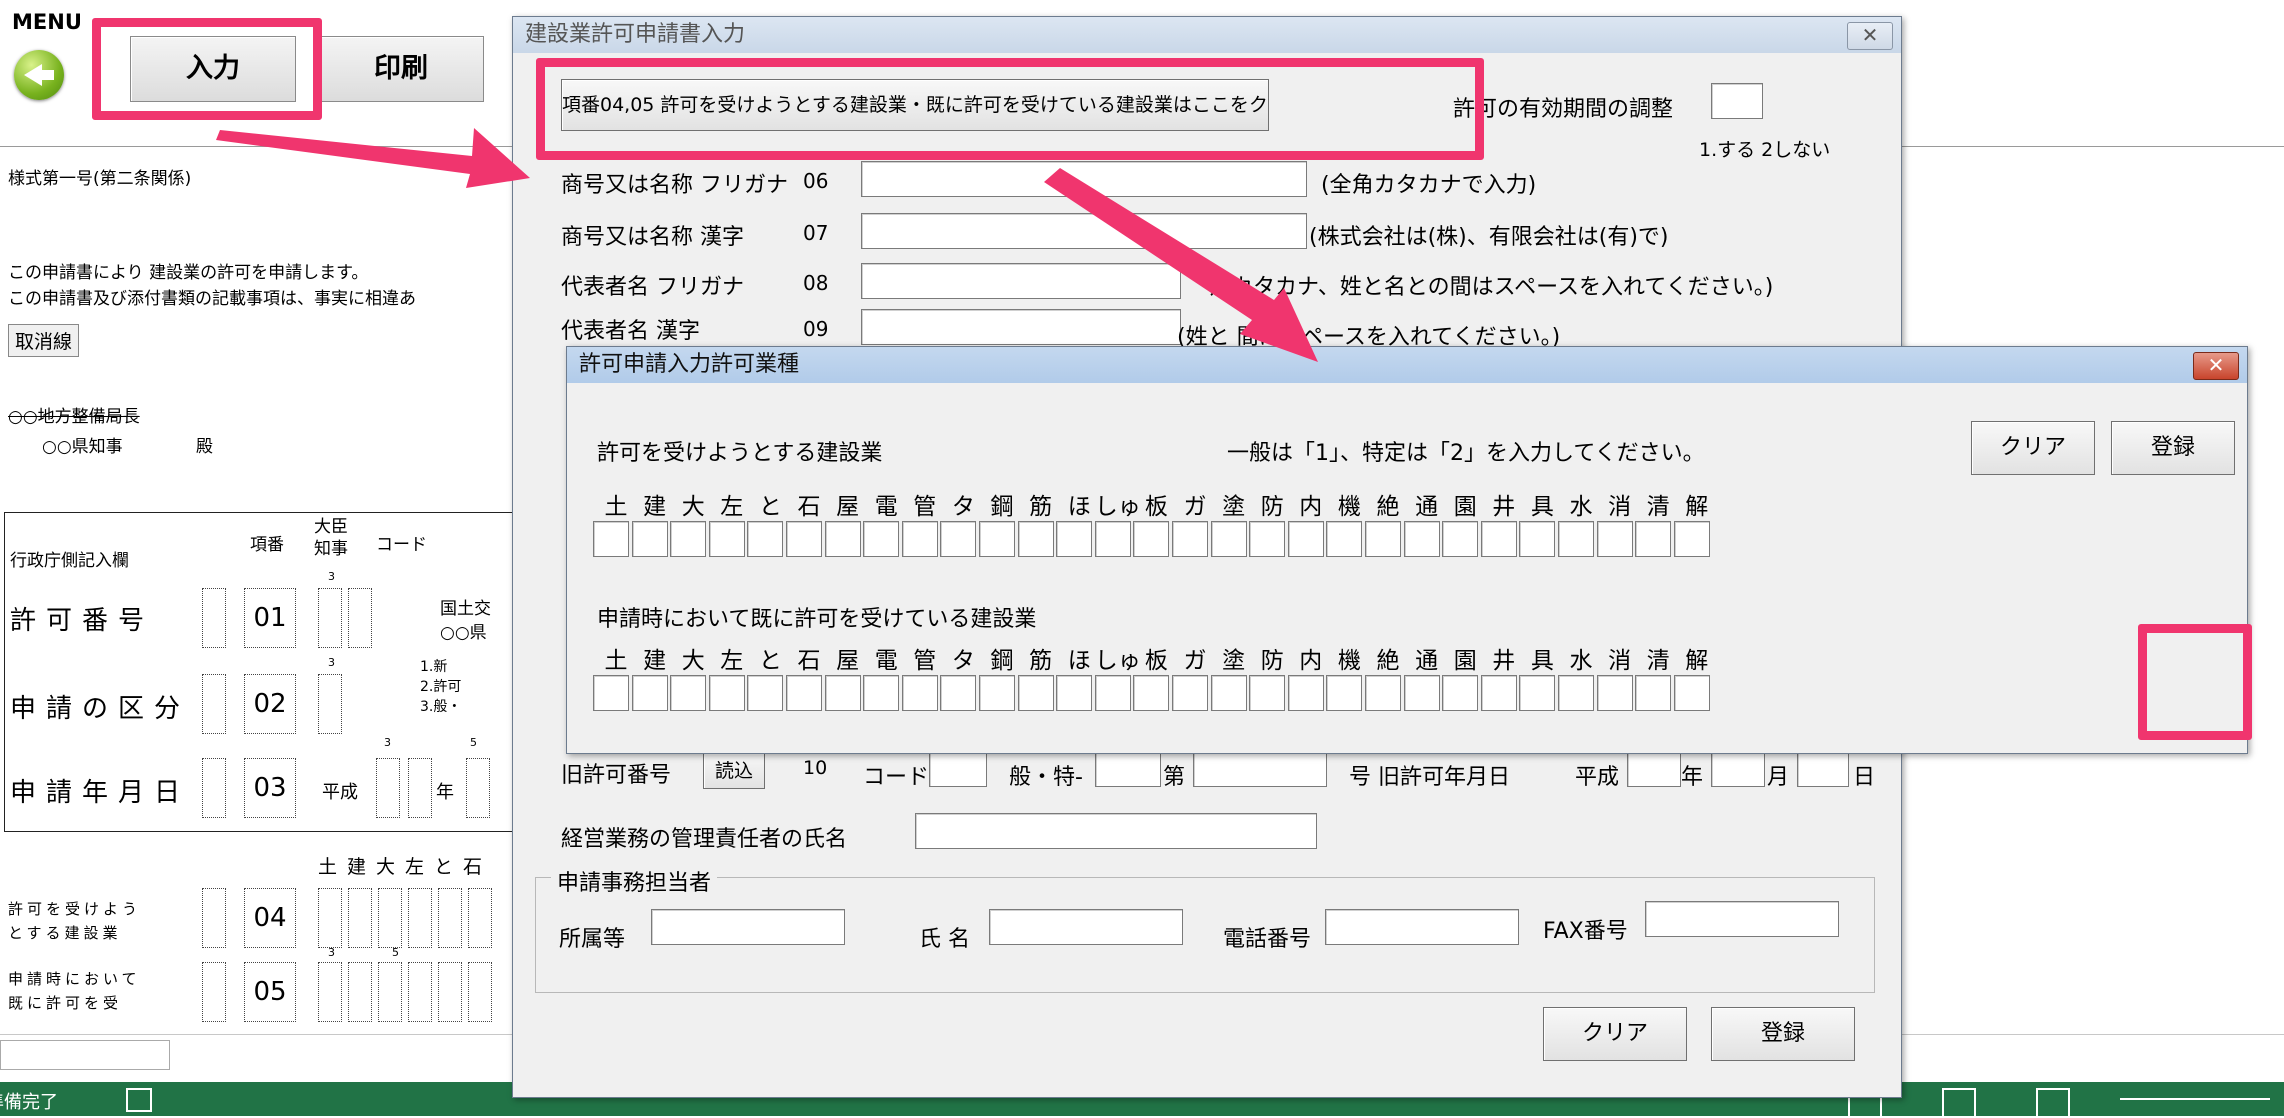  I want to click on annotation-arrows, so click(767, 245).